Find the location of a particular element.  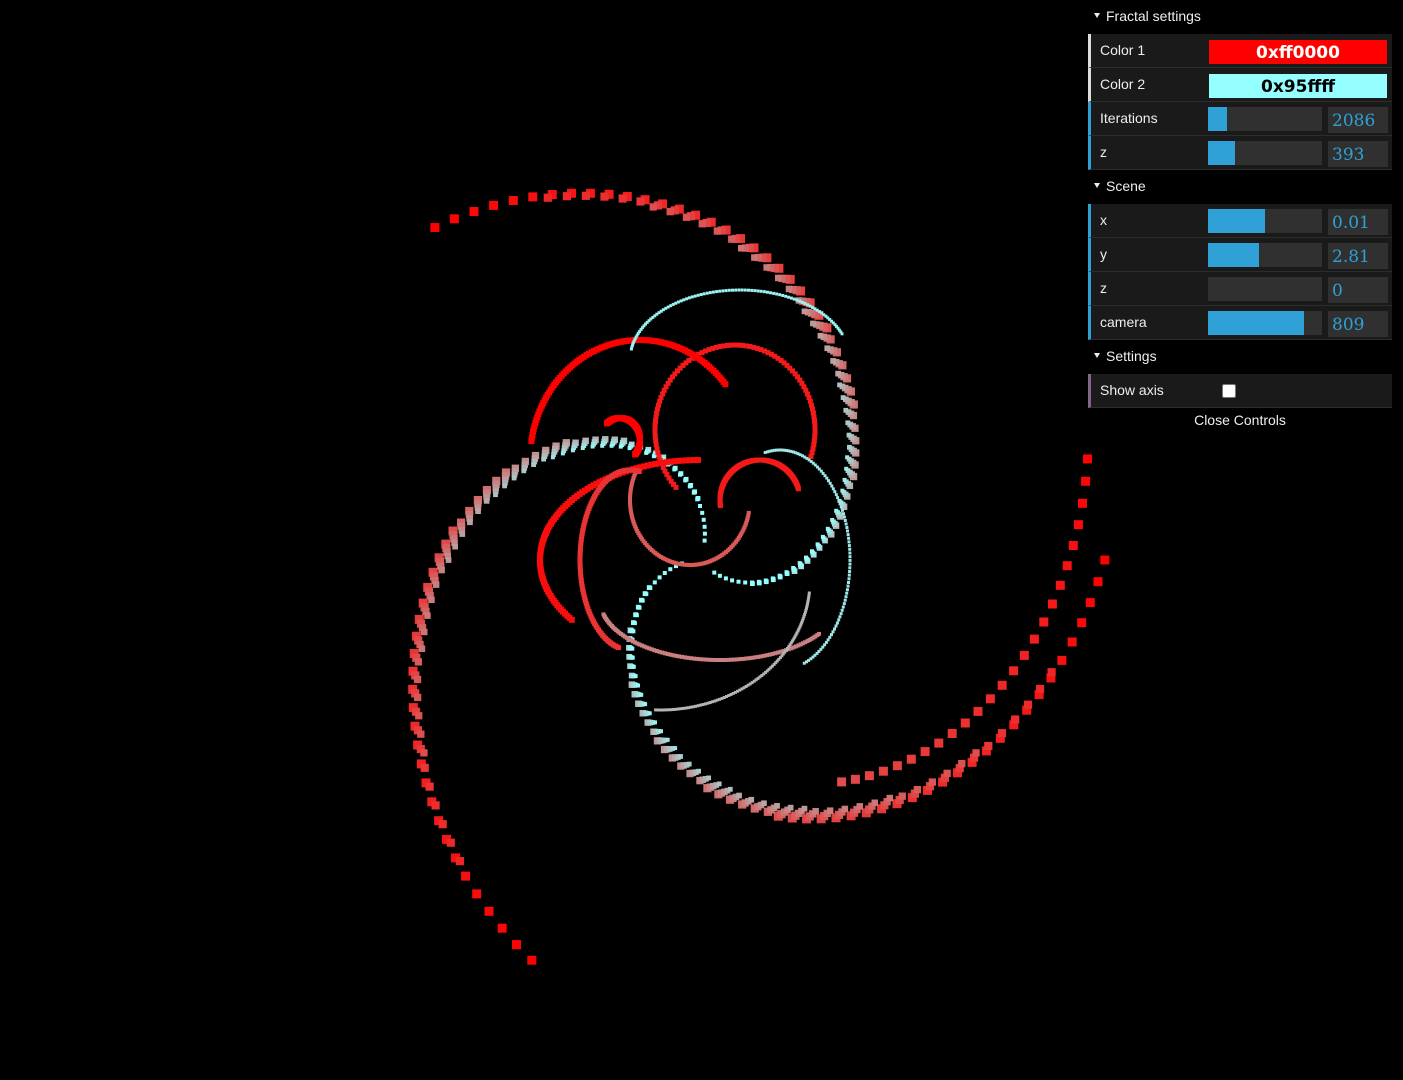

color1-swatch: 0xff0000 is located at coordinates (1298, 52).